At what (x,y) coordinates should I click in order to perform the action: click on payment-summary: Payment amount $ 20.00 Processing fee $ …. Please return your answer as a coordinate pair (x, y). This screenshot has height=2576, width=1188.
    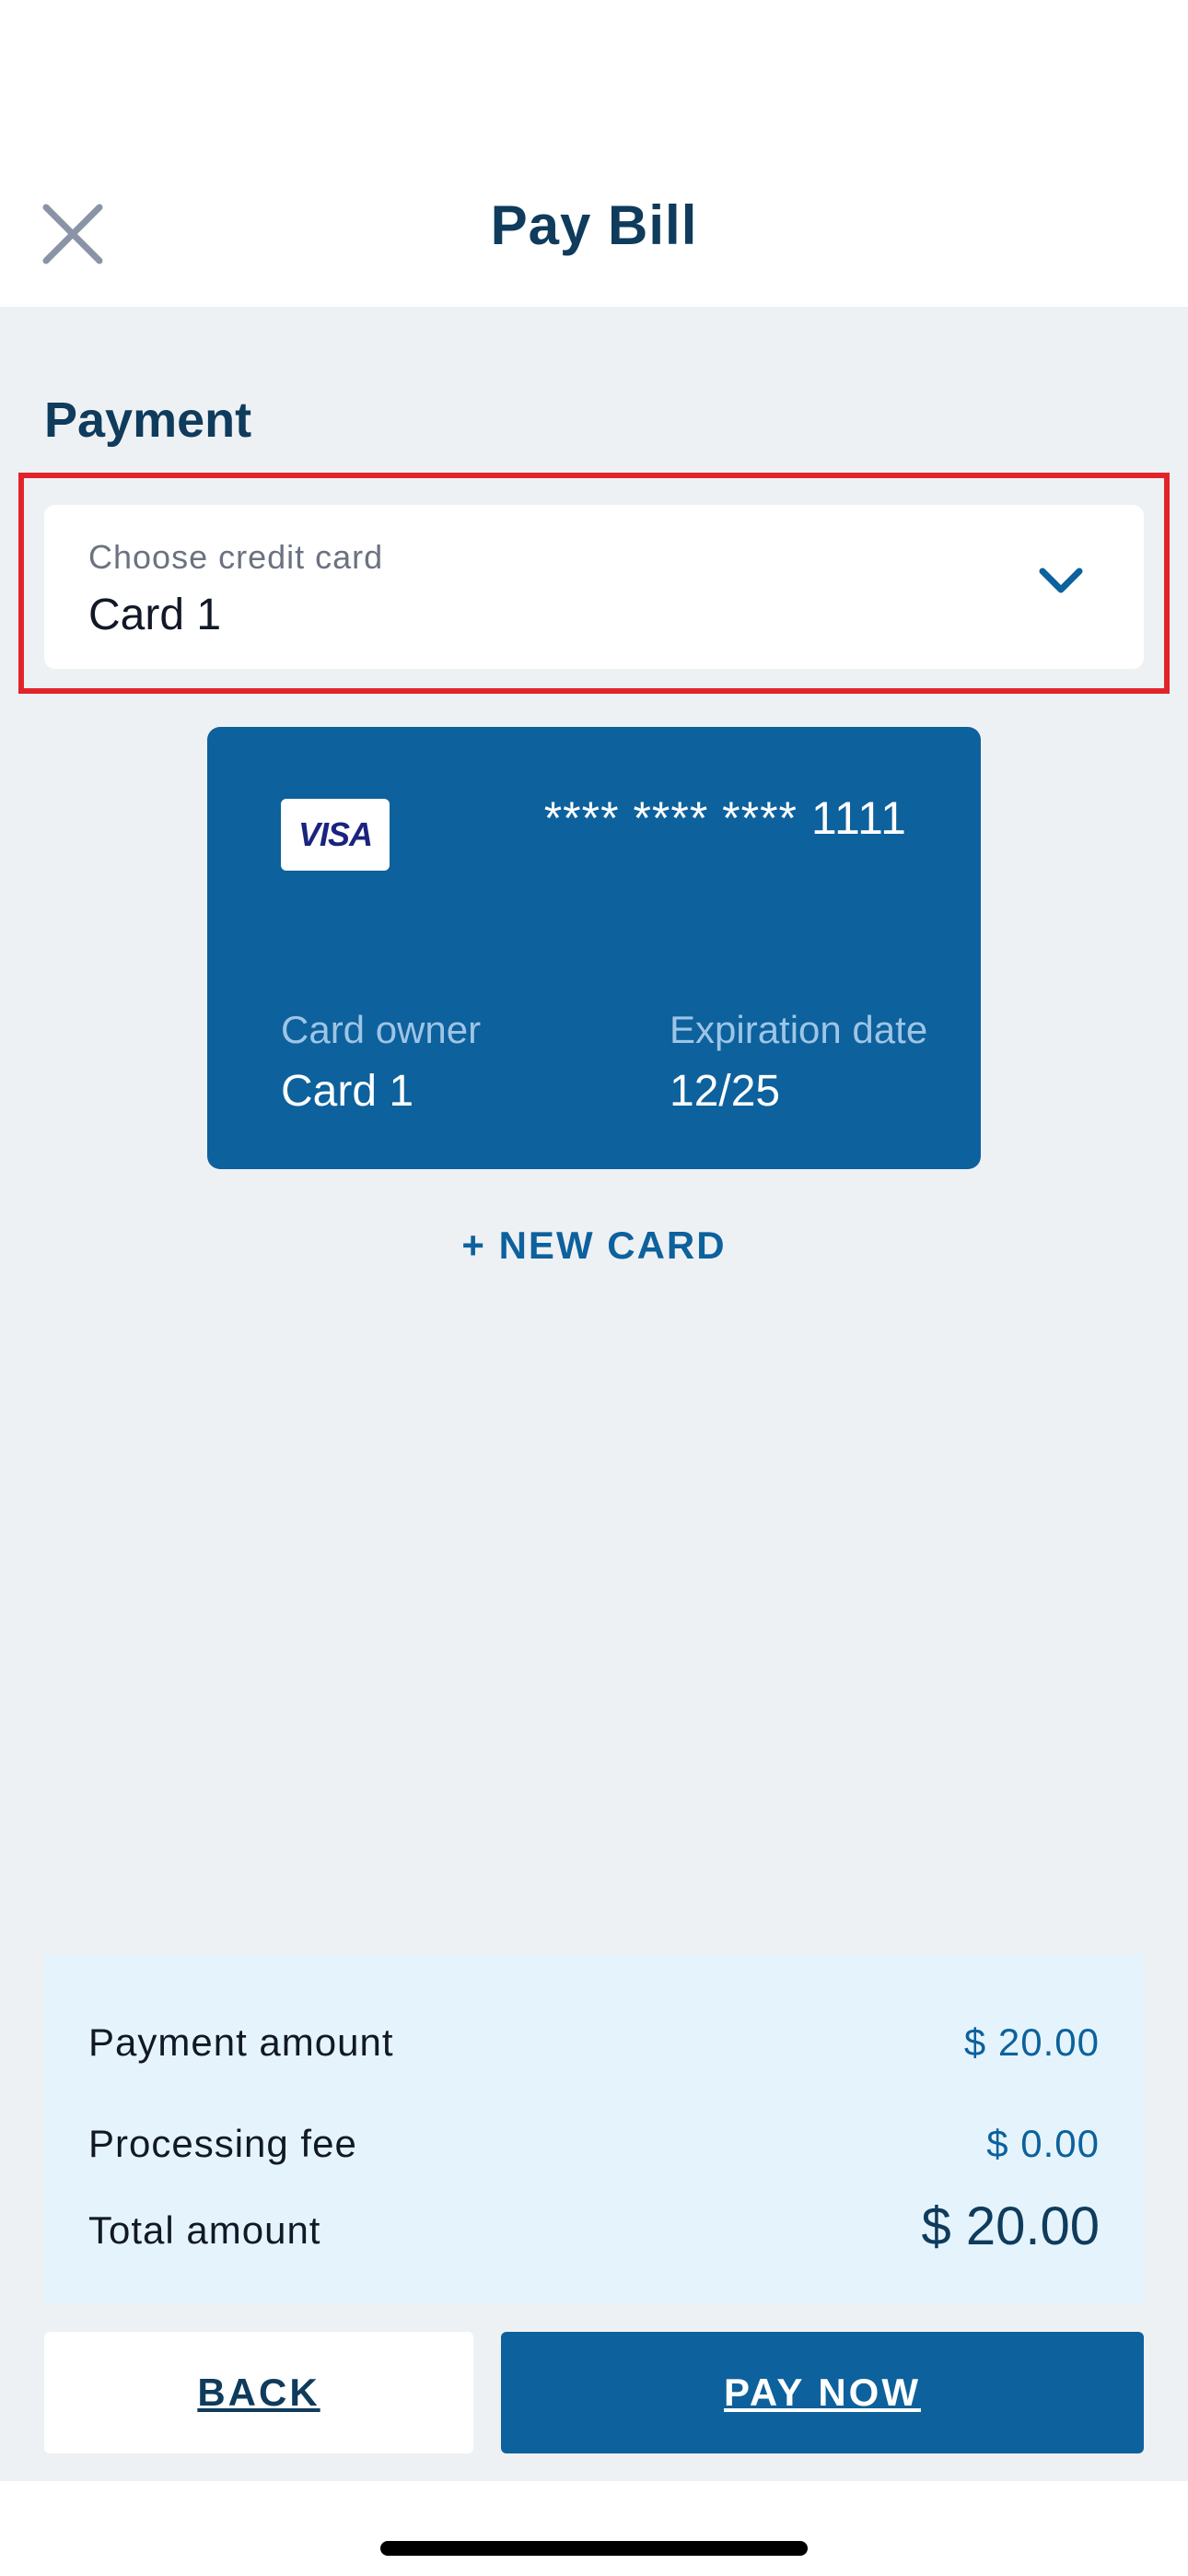
    Looking at the image, I should click on (594, 2129).